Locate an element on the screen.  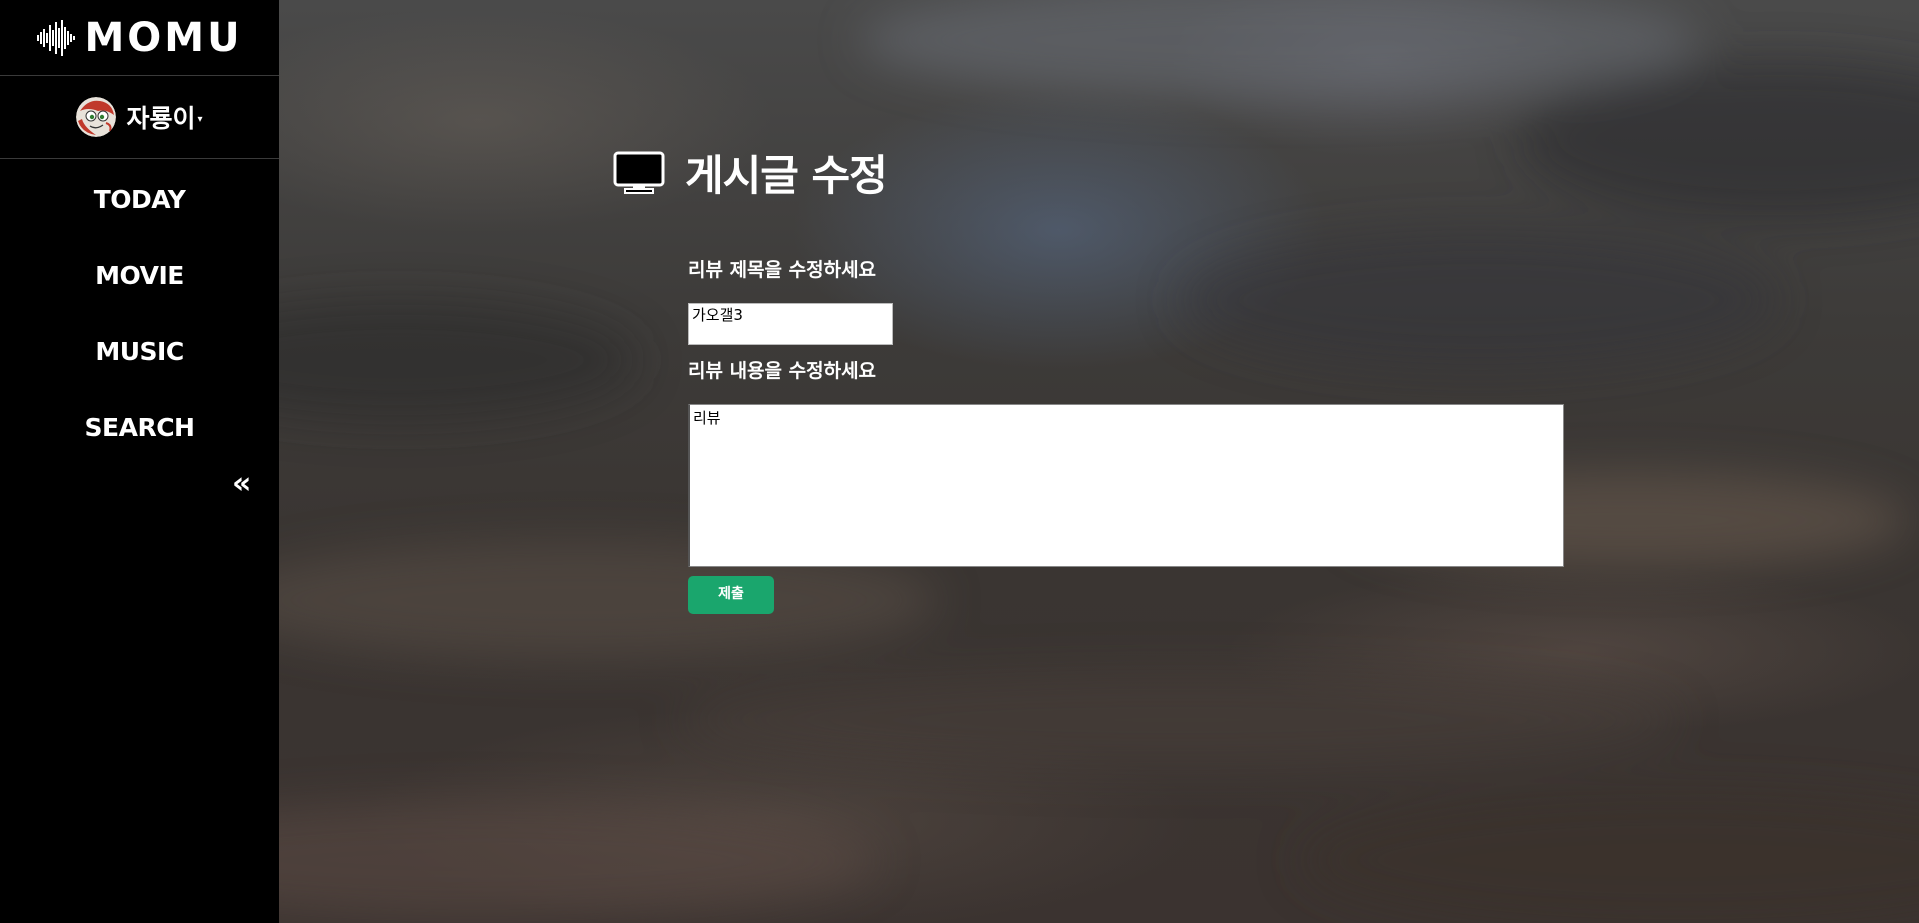
review-content-value: 리뷰 is located at coordinates (707, 418).